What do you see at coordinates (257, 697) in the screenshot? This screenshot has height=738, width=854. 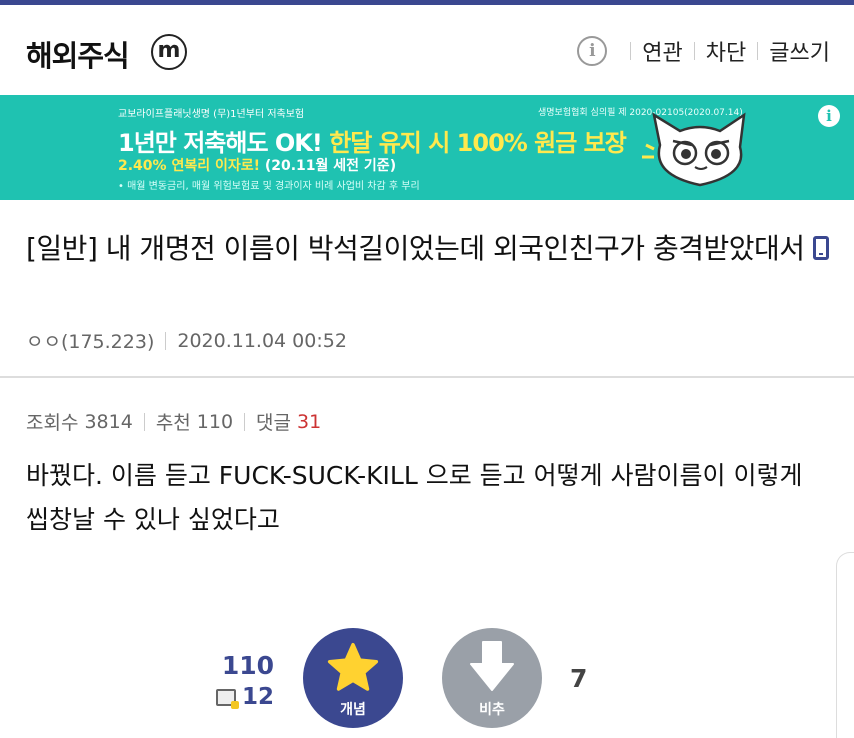 I see `fixed-recommend-count: 12` at bounding box center [257, 697].